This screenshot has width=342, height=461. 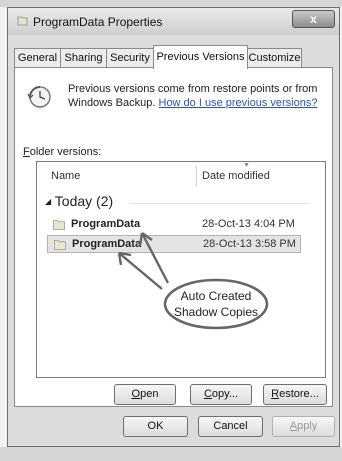 I want to click on background-strip-bottom, so click(x=171, y=454).